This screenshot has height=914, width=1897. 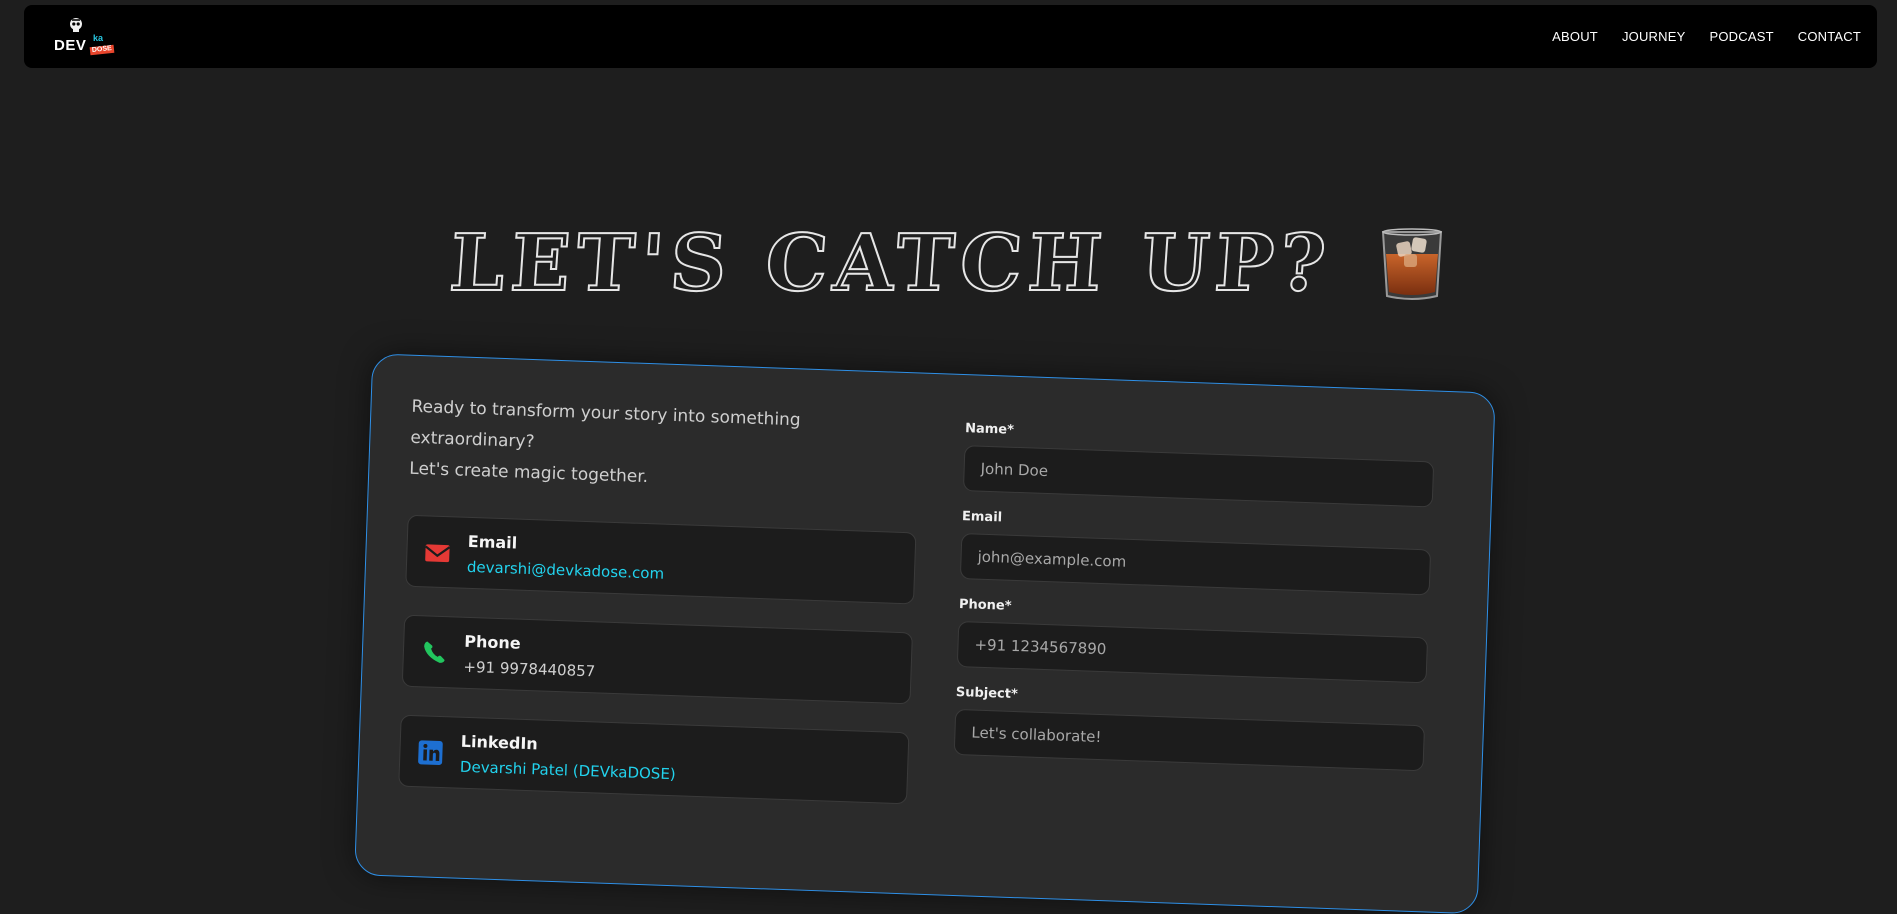 What do you see at coordinates (1829, 36) in the screenshot?
I see `nav-link-contact: CONTACT` at bounding box center [1829, 36].